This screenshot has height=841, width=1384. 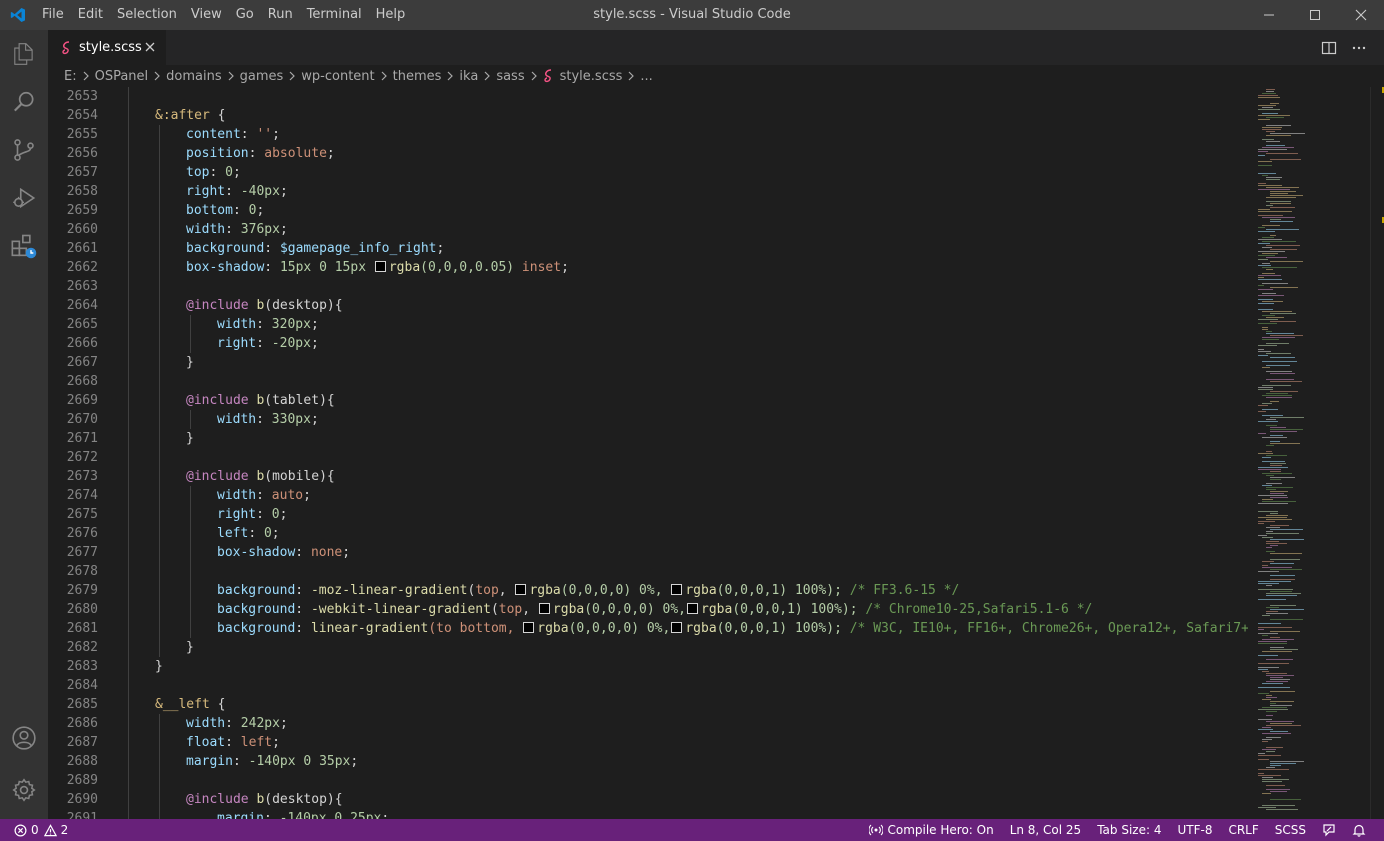 I want to click on breadcrumb-item: wp-content, so click(x=337, y=76).